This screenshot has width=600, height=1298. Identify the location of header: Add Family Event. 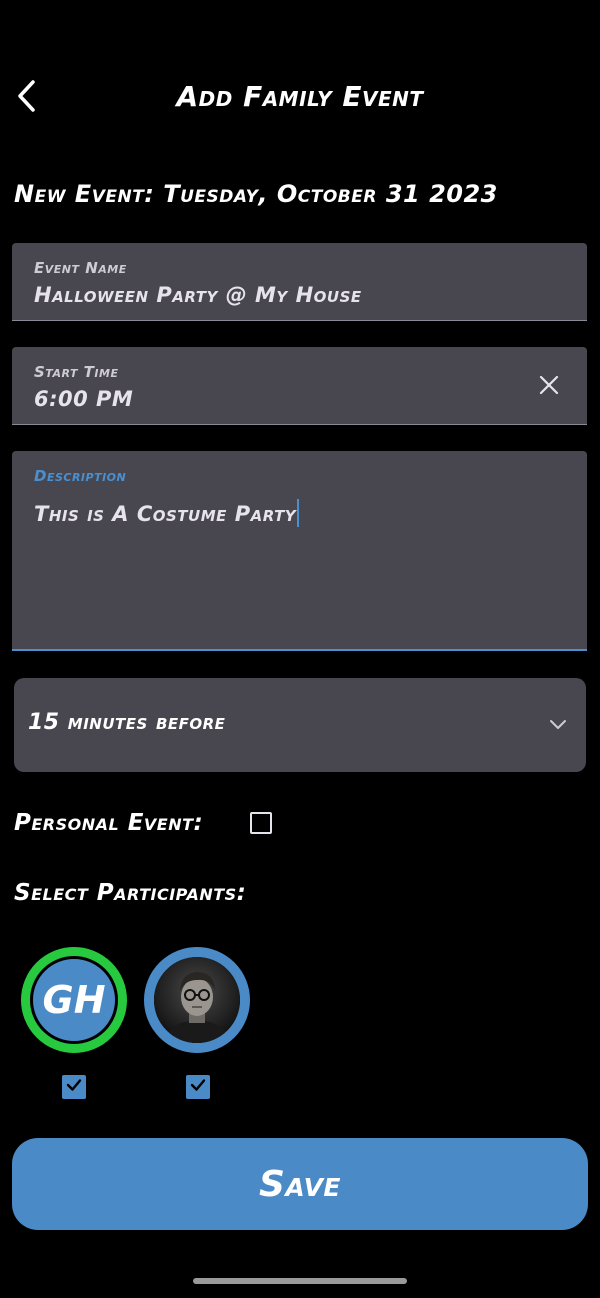
(300, 98).